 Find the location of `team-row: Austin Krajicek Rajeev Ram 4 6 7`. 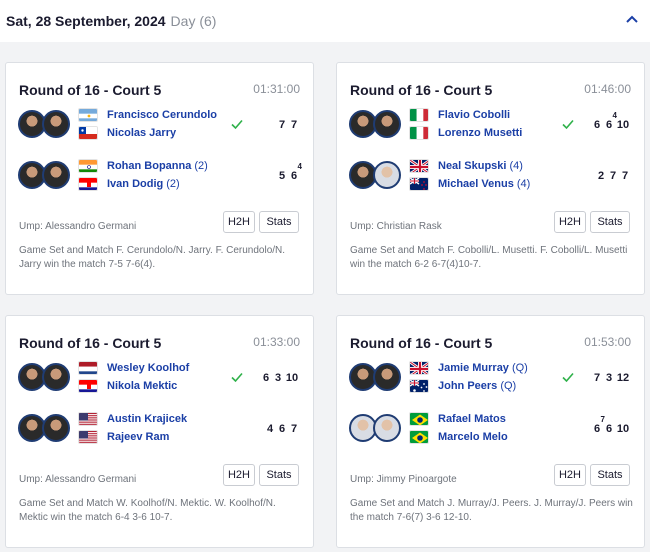

team-row: Austin Krajicek Rajeev Ram 4 6 7 is located at coordinates (161, 428).